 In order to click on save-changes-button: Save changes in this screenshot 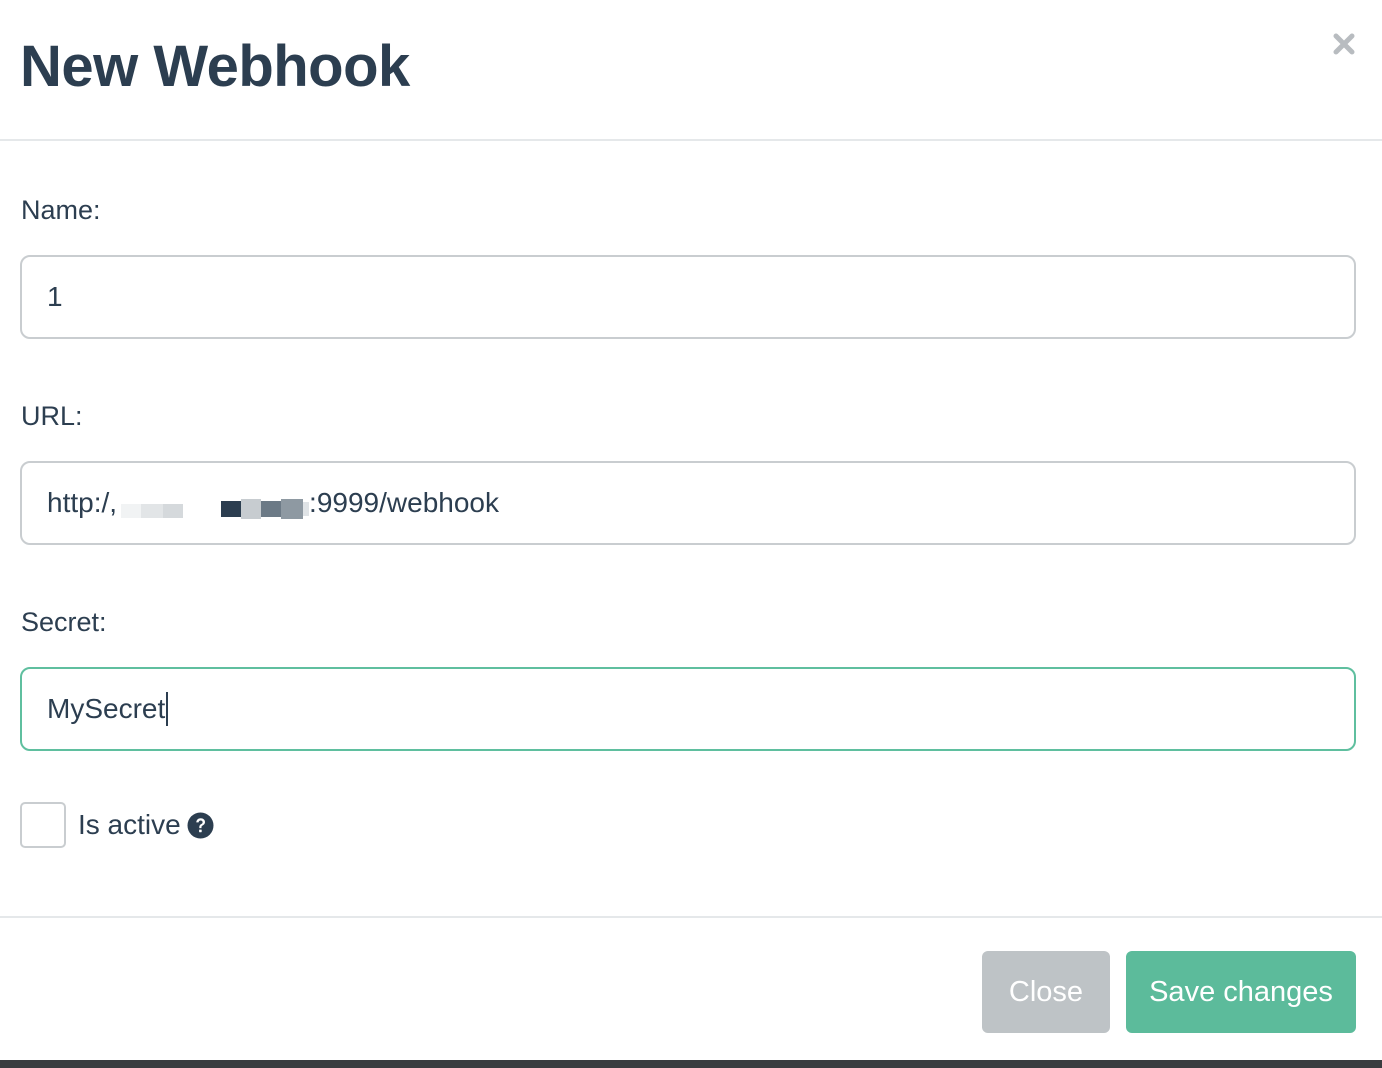, I will do `click(1241, 992)`.